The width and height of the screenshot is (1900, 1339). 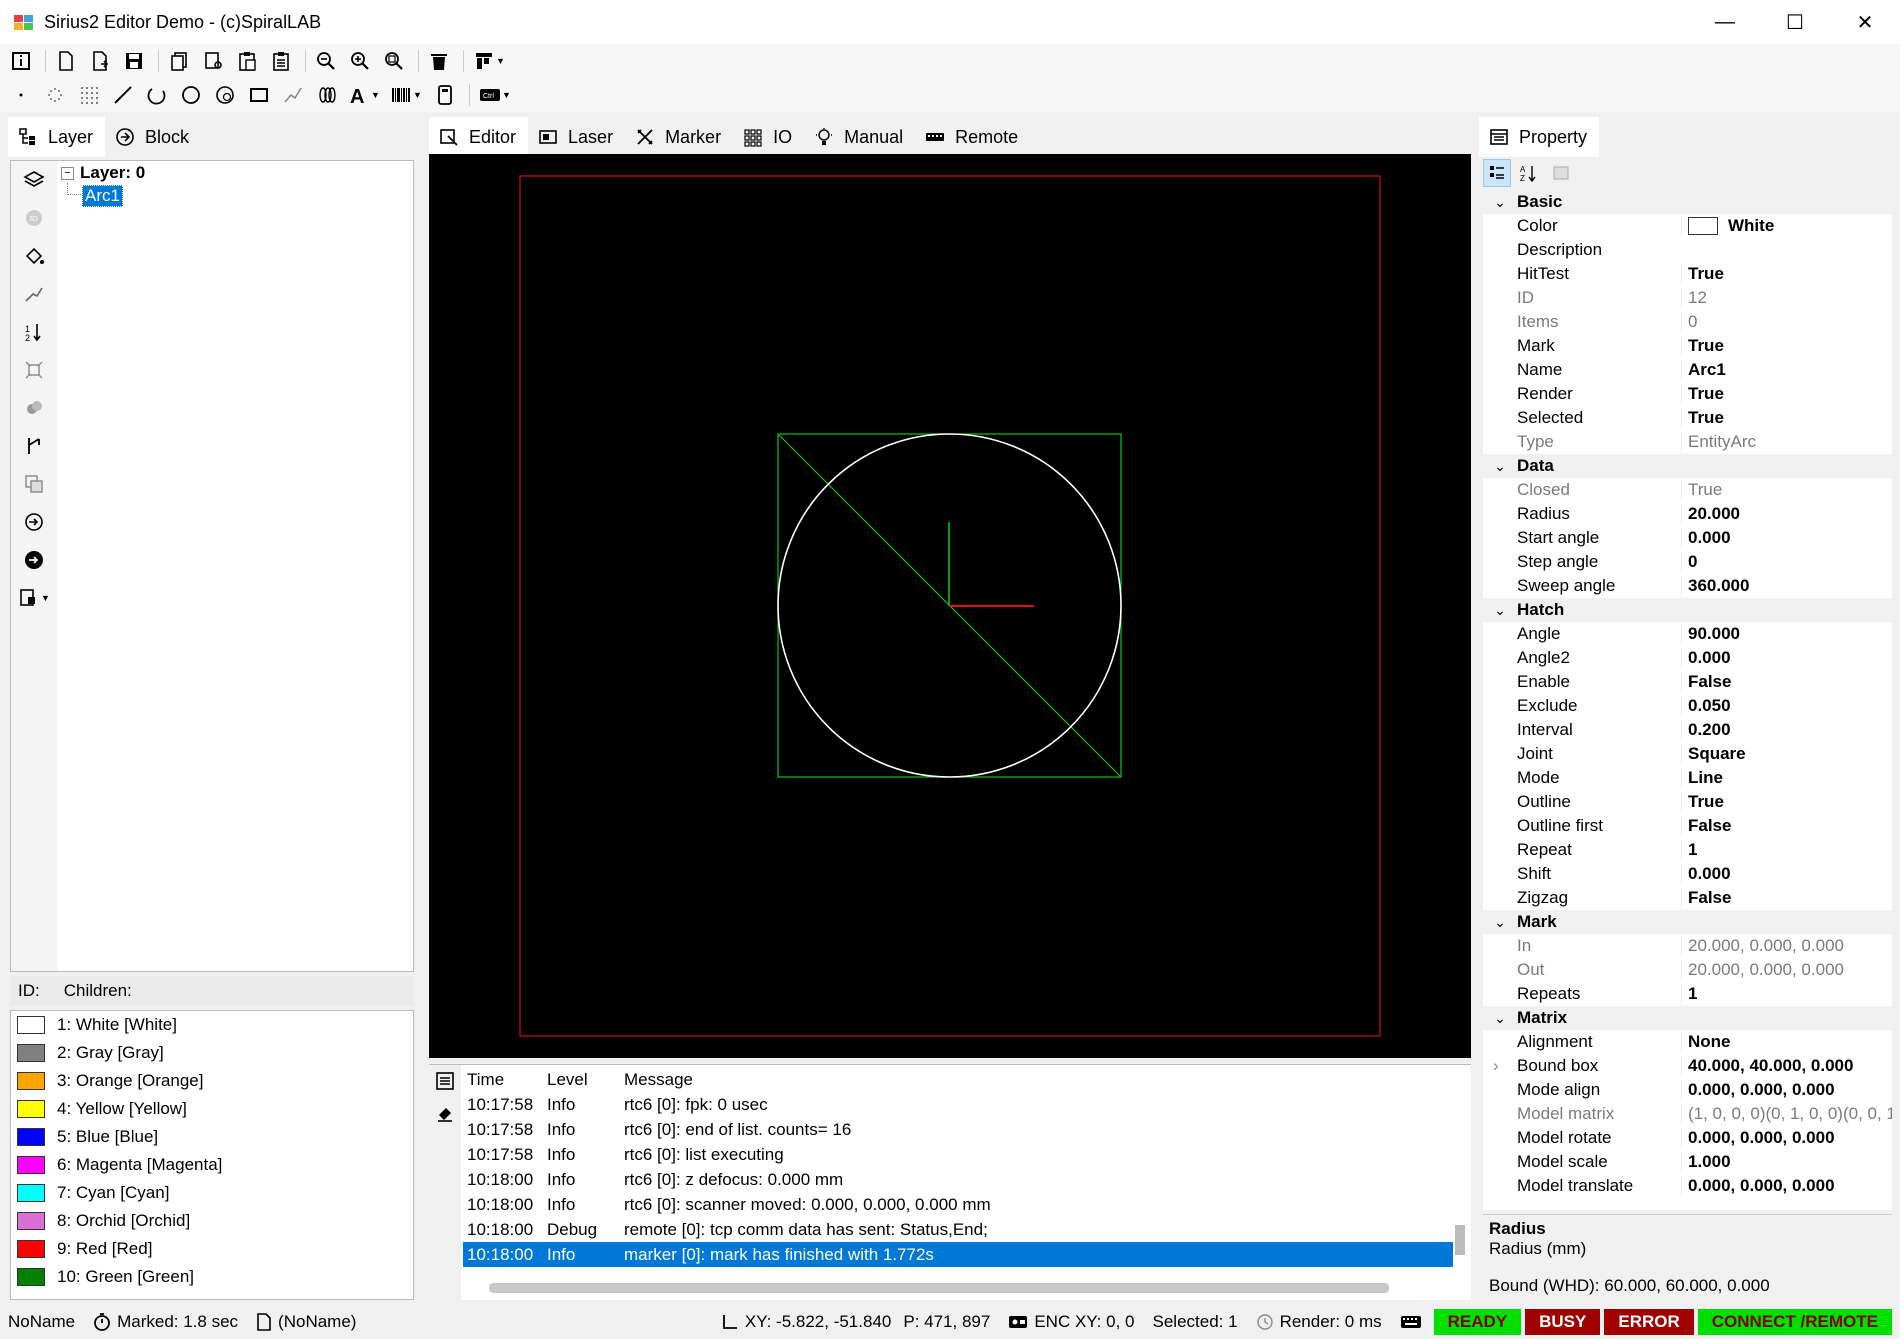 I want to click on export-icon, so click(x=34, y=560).